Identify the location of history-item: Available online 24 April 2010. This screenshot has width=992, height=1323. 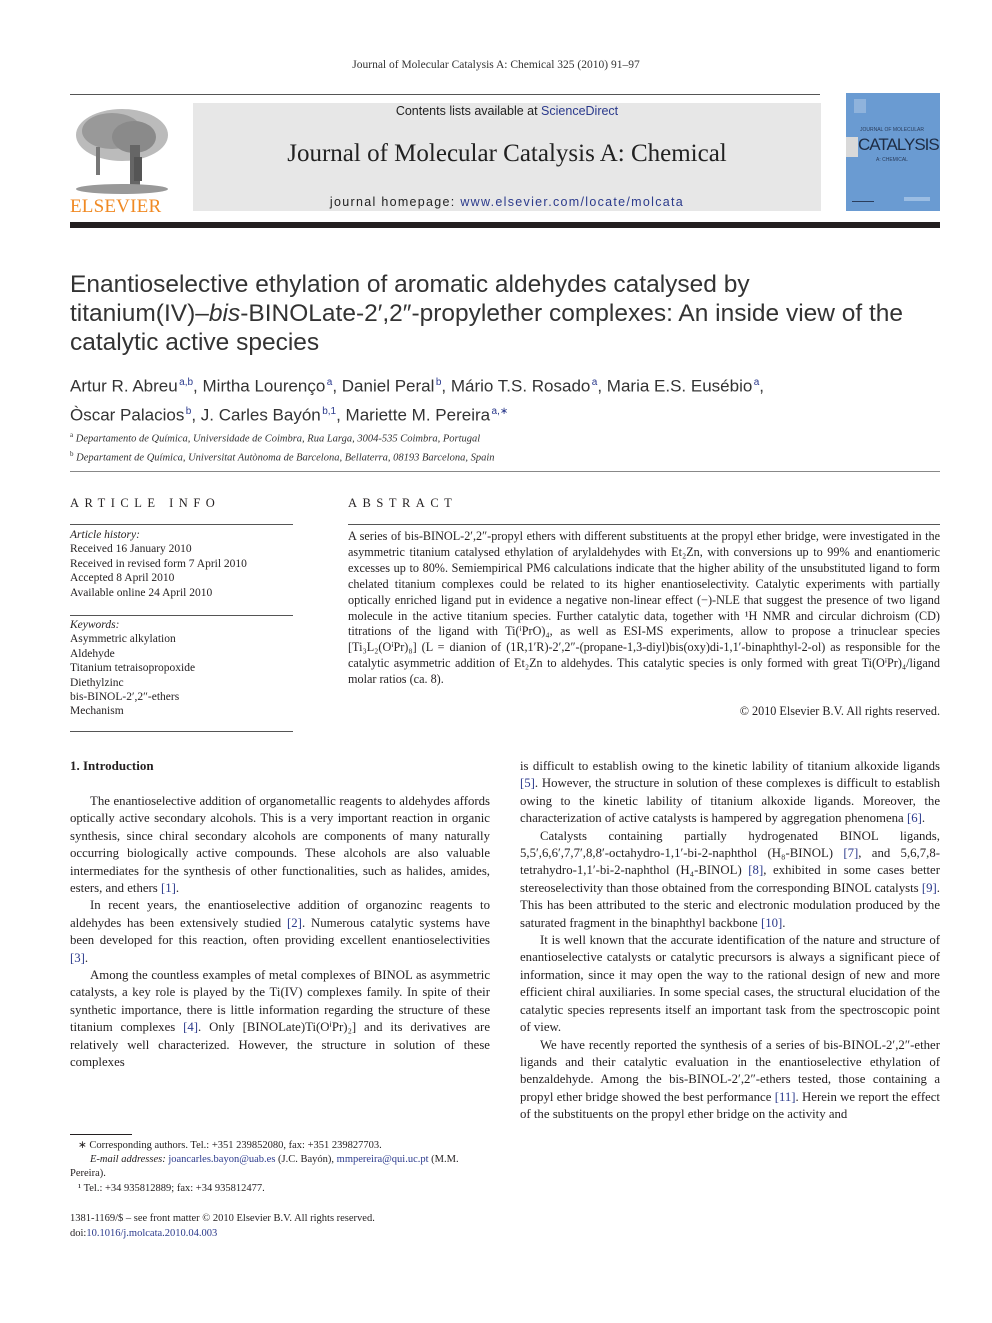
(141, 592).